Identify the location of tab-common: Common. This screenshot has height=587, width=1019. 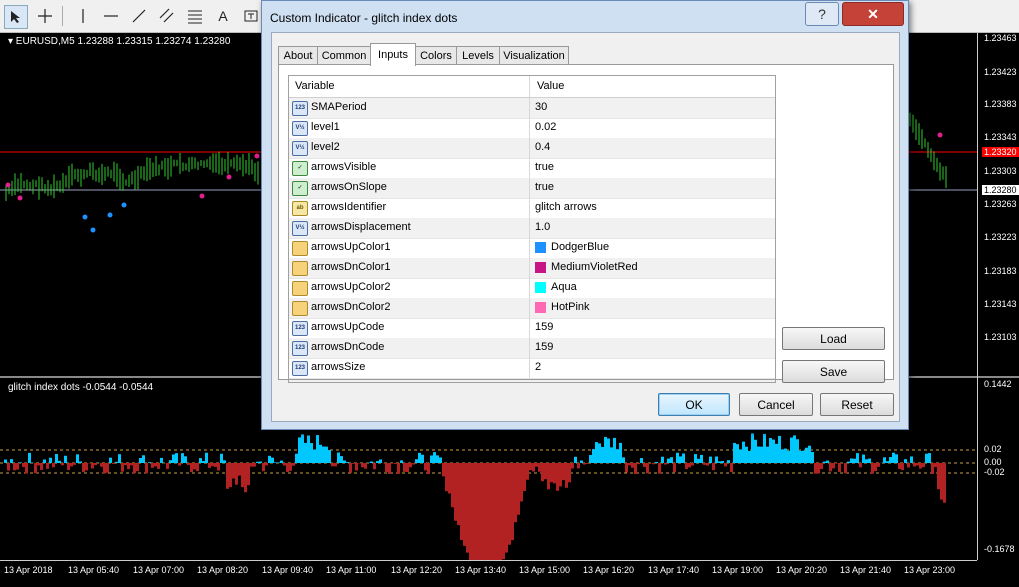
(344, 55).